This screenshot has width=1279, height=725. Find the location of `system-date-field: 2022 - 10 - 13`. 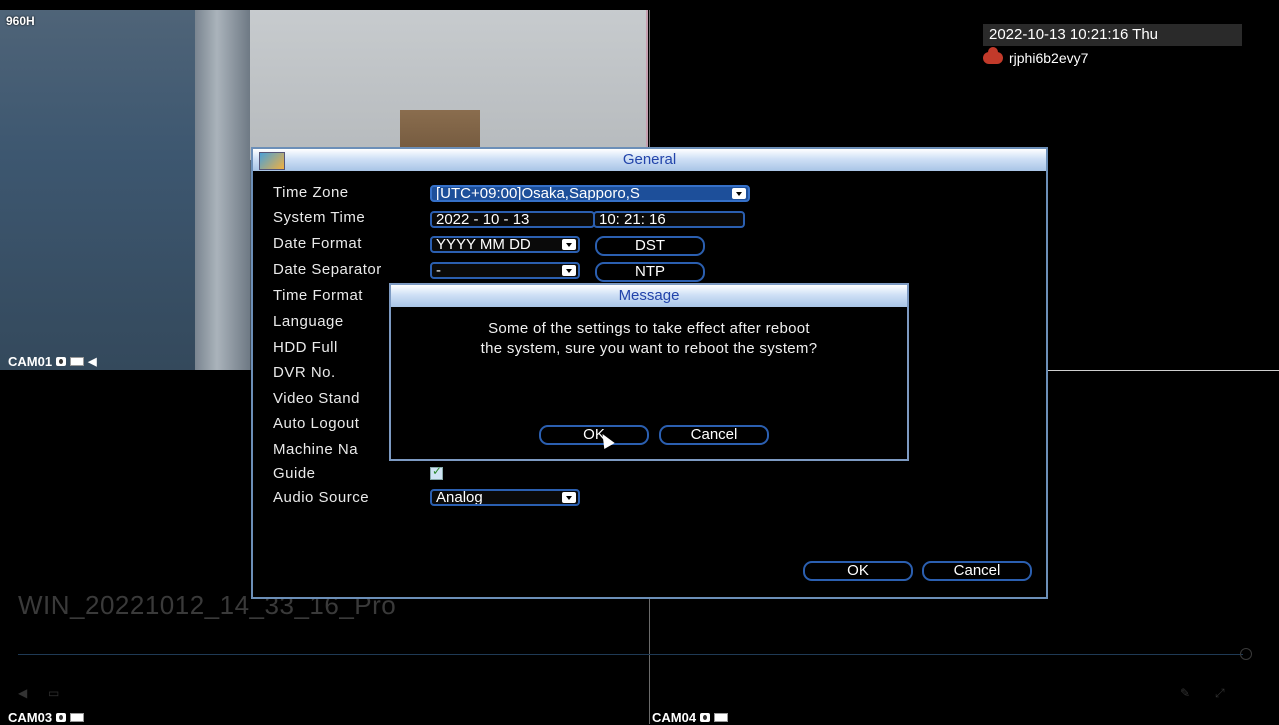

system-date-field: 2022 - 10 - 13 is located at coordinates (512, 219).